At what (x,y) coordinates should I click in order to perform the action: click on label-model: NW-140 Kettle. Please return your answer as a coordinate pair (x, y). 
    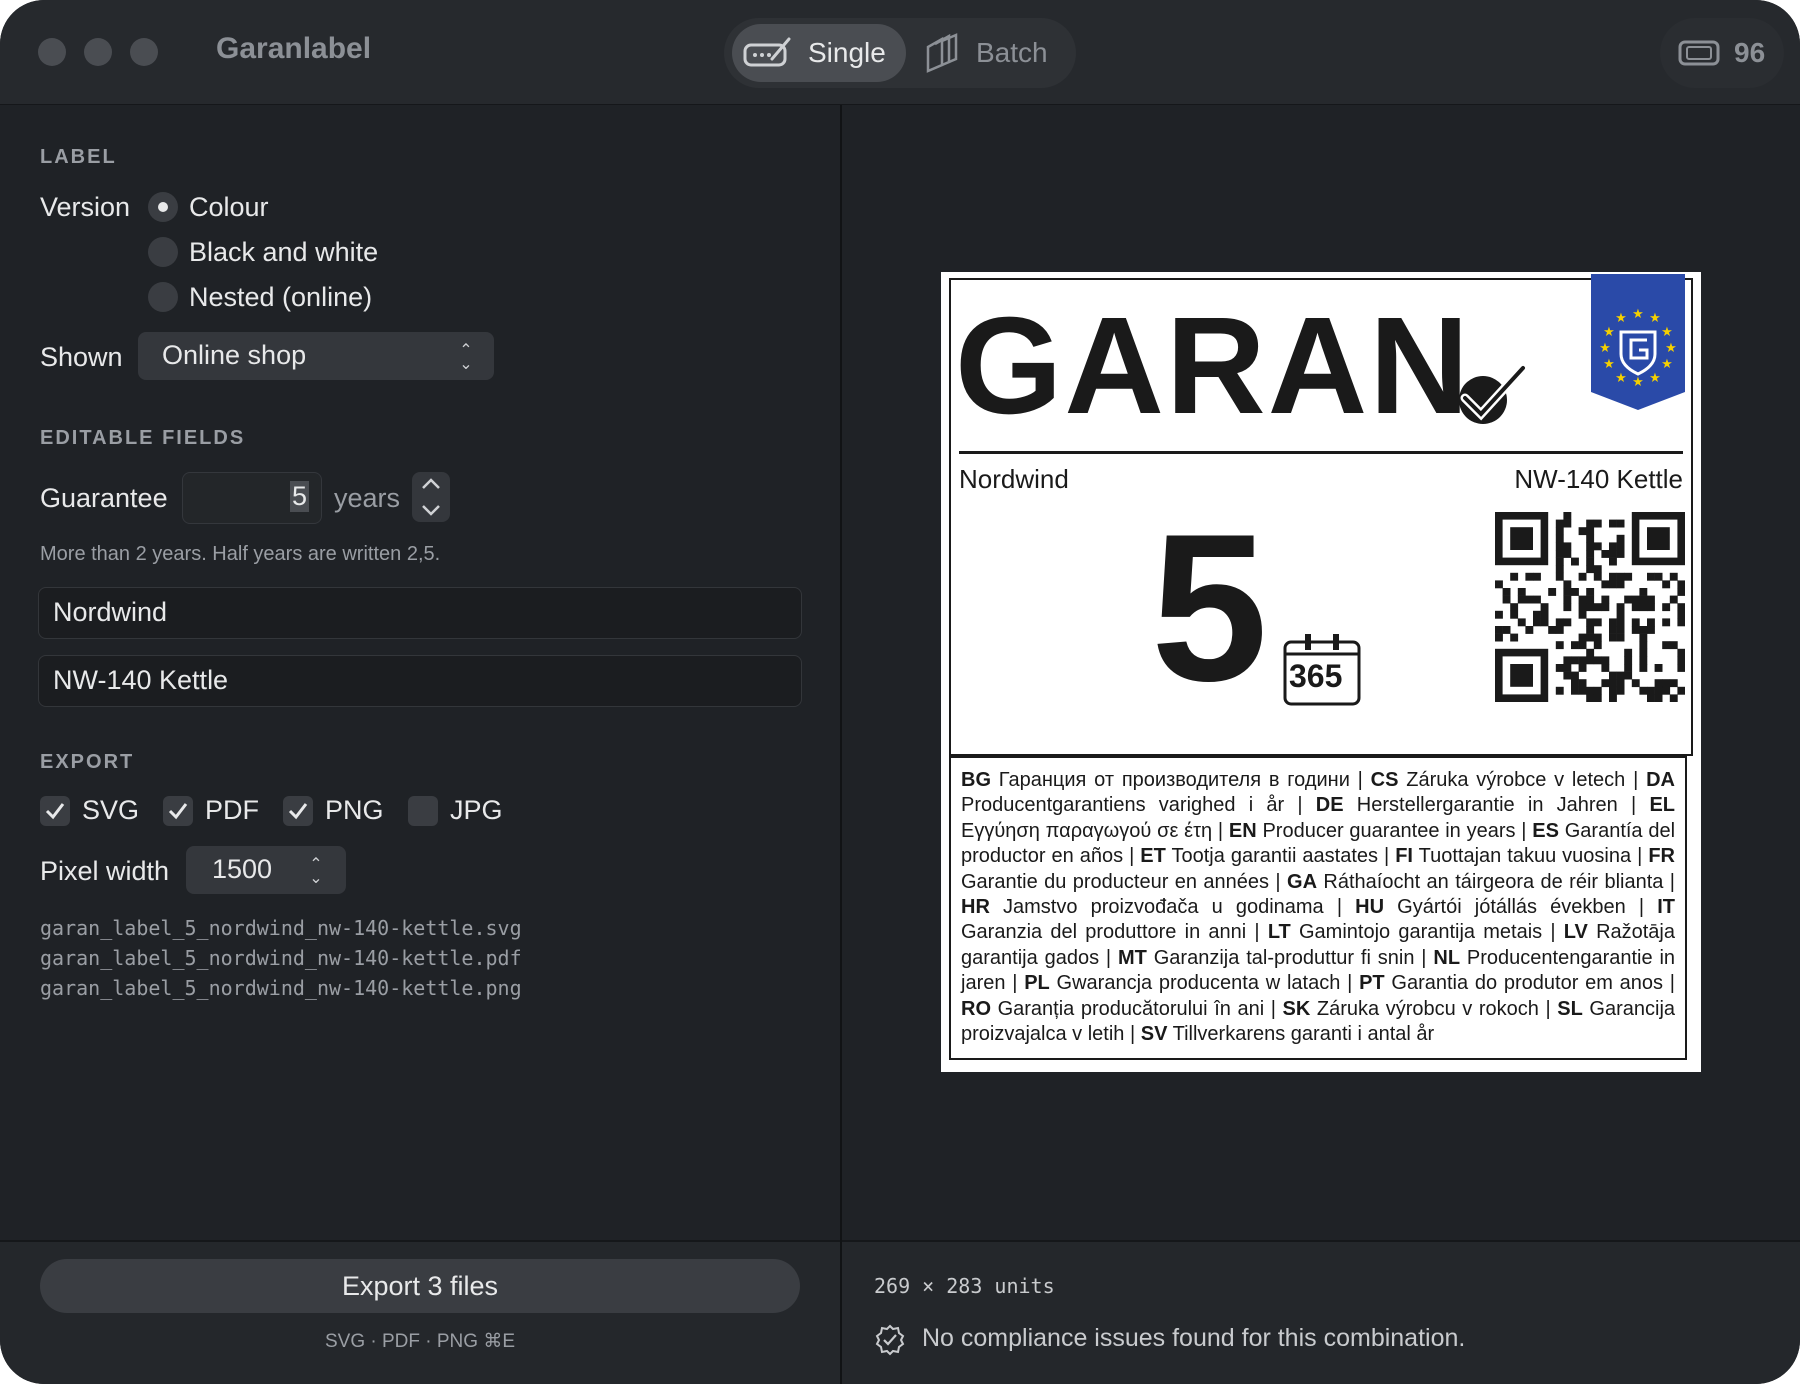
    Looking at the image, I should click on (1598, 479).